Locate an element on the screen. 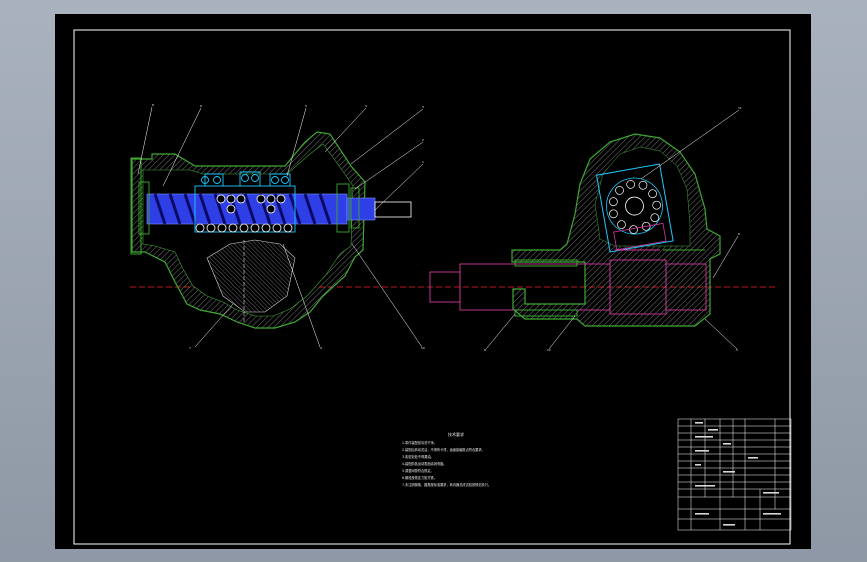 The image size is (867, 562). note-line-1: 1.零件装配前清洗干净。 is located at coordinates (419, 442).